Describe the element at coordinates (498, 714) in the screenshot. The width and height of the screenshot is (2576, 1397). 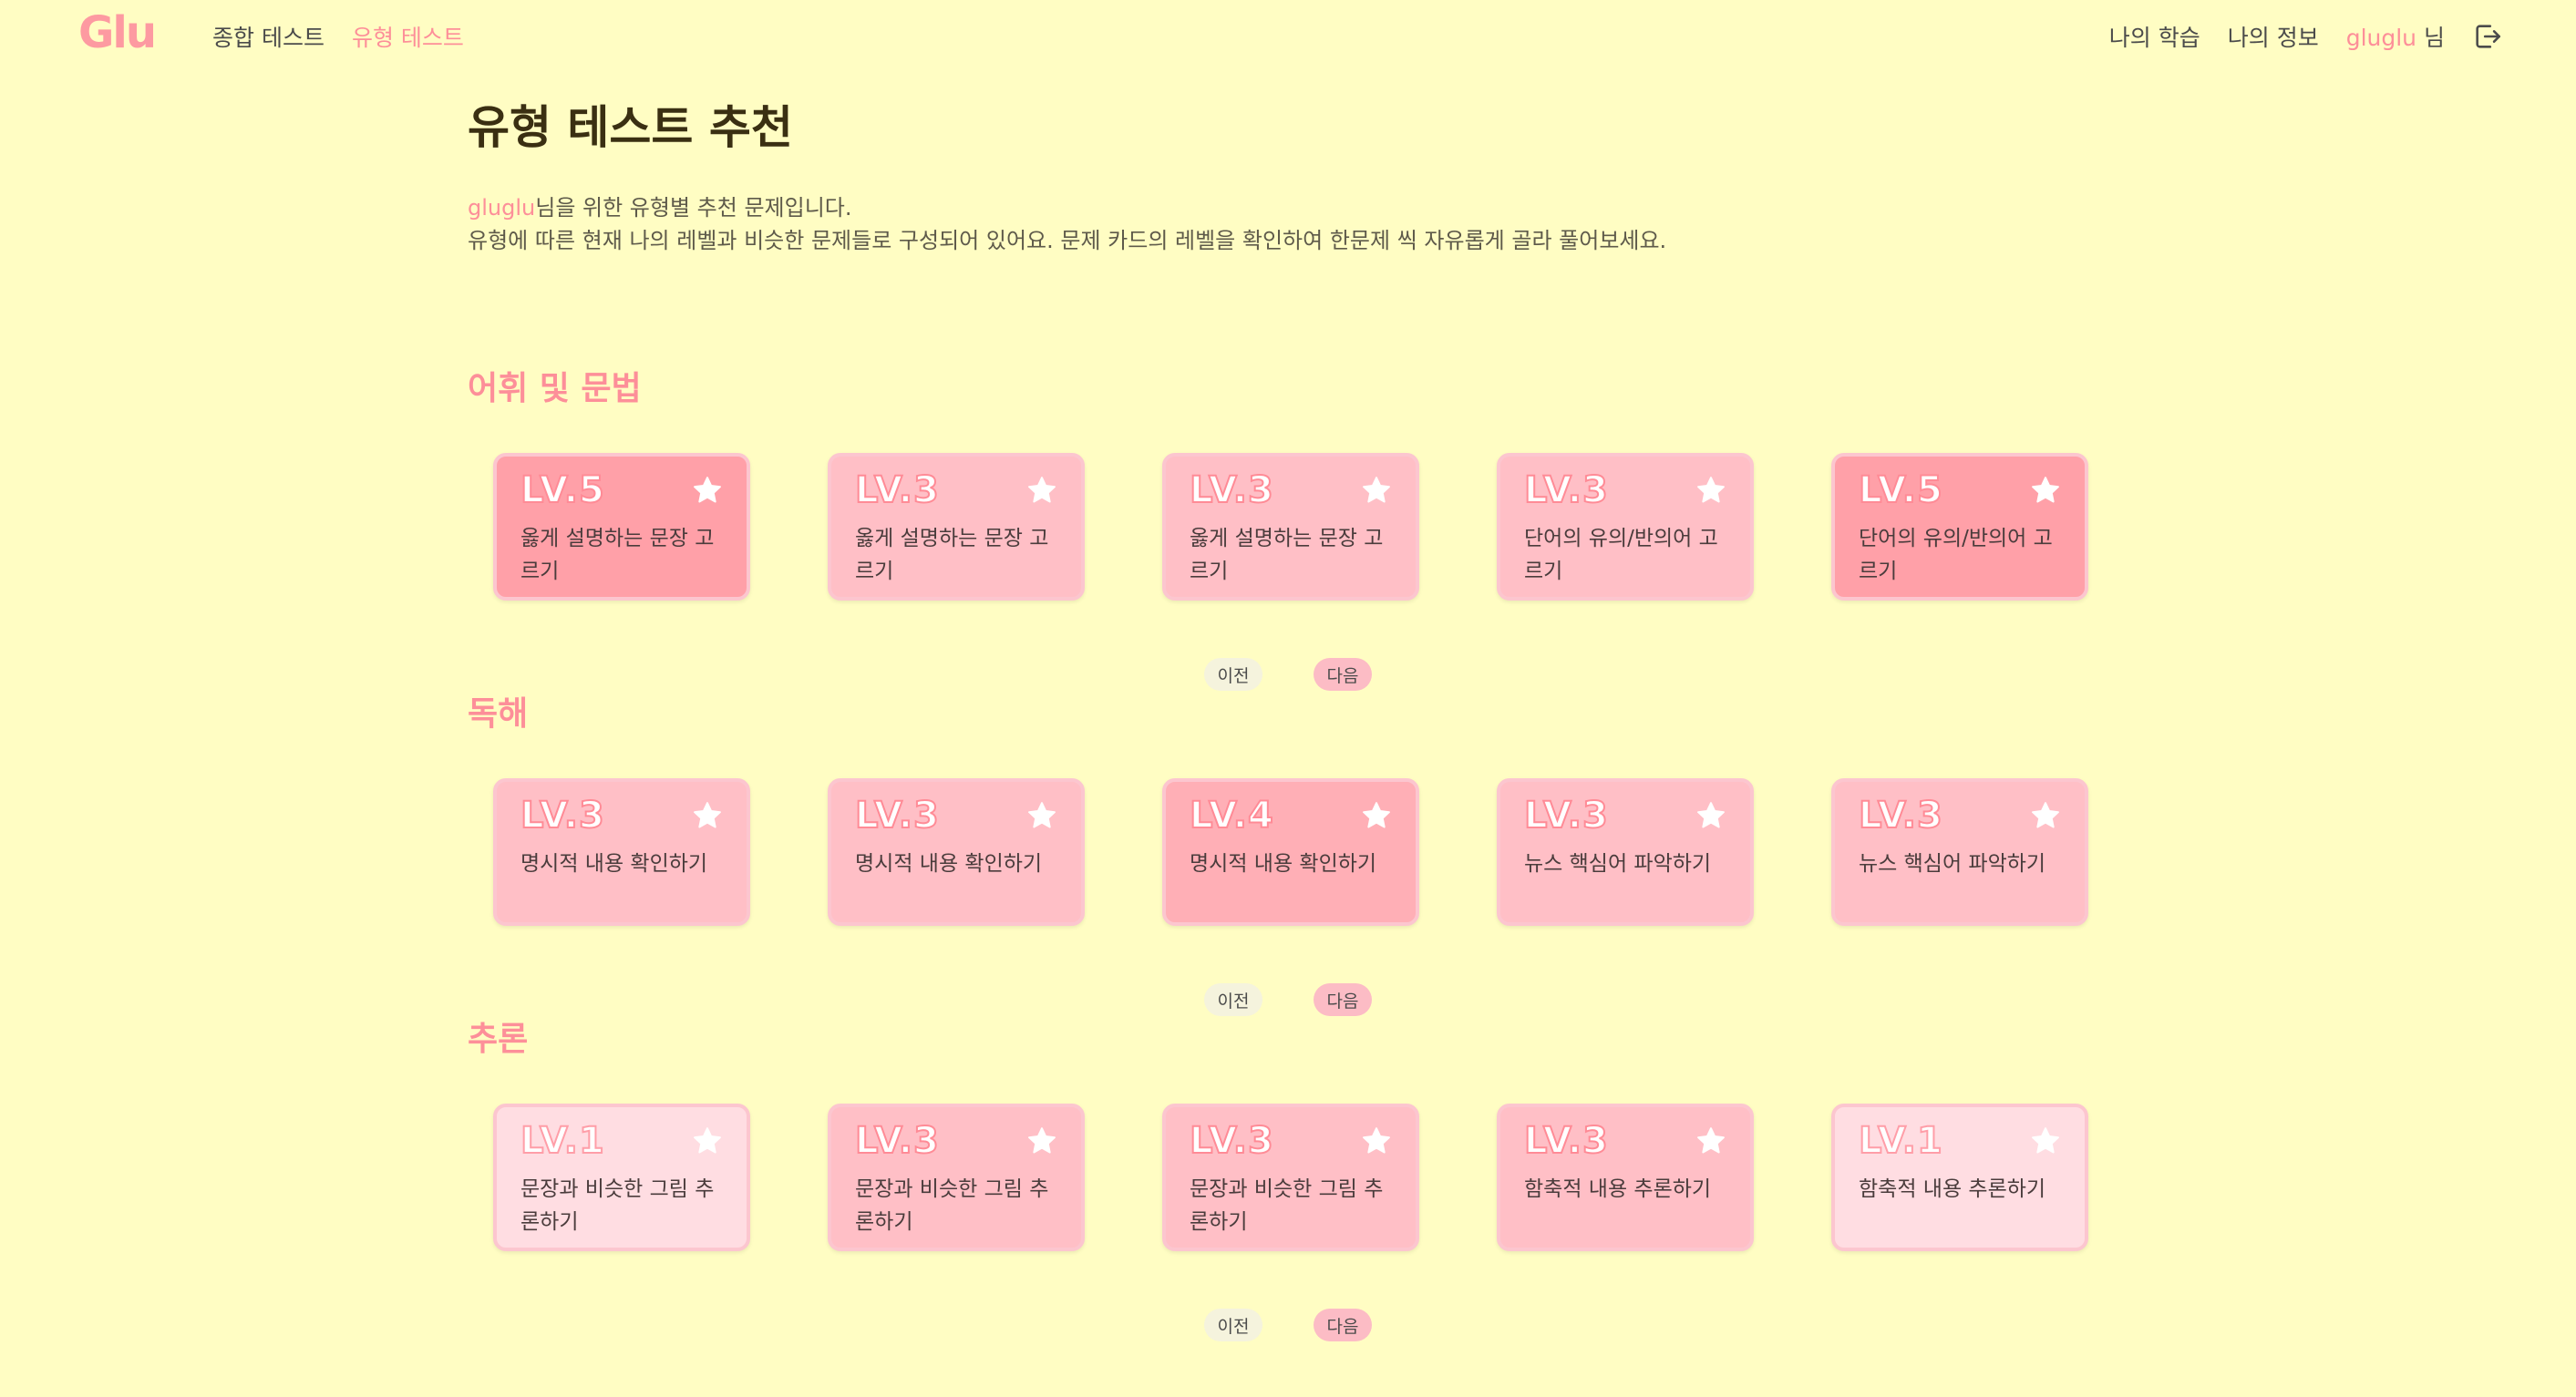
I see `section-title: 독해` at that location.